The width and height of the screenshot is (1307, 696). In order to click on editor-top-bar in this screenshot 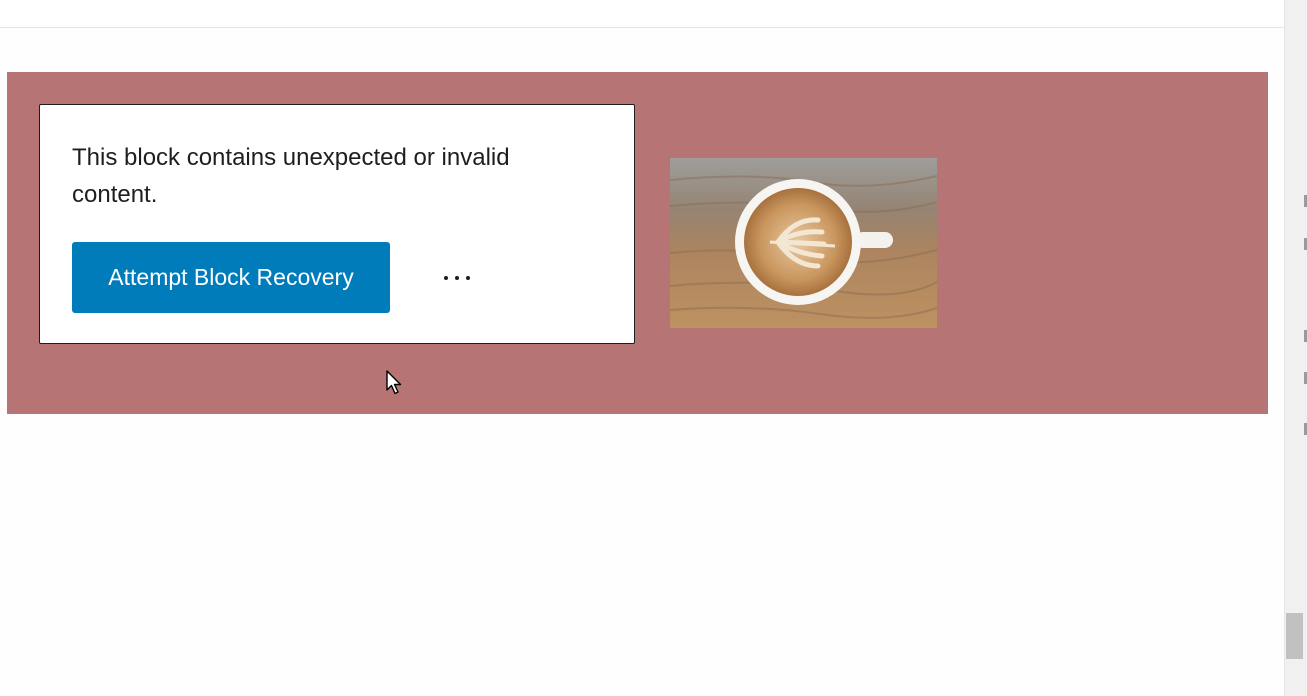, I will do `click(642, 14)`.